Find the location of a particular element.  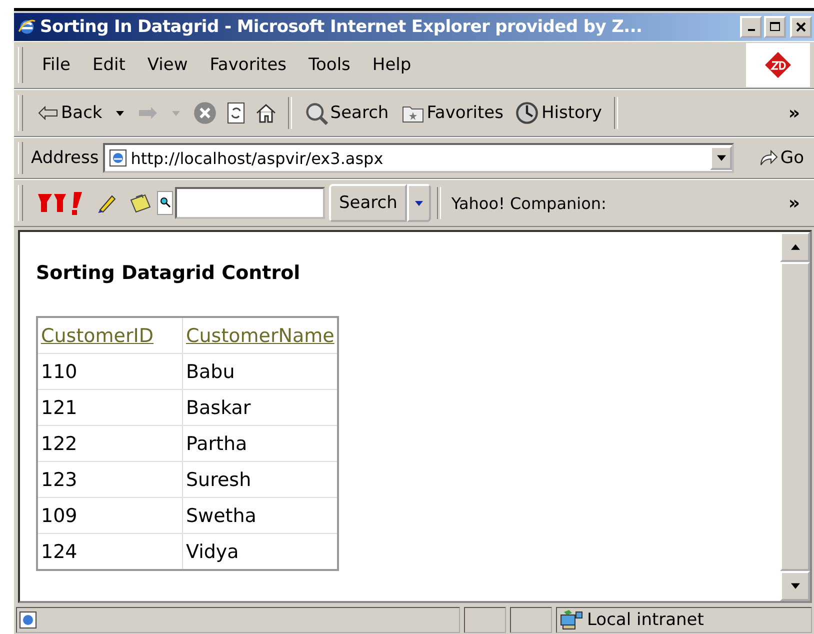

history-button: History is located at coordinates (558, 113).